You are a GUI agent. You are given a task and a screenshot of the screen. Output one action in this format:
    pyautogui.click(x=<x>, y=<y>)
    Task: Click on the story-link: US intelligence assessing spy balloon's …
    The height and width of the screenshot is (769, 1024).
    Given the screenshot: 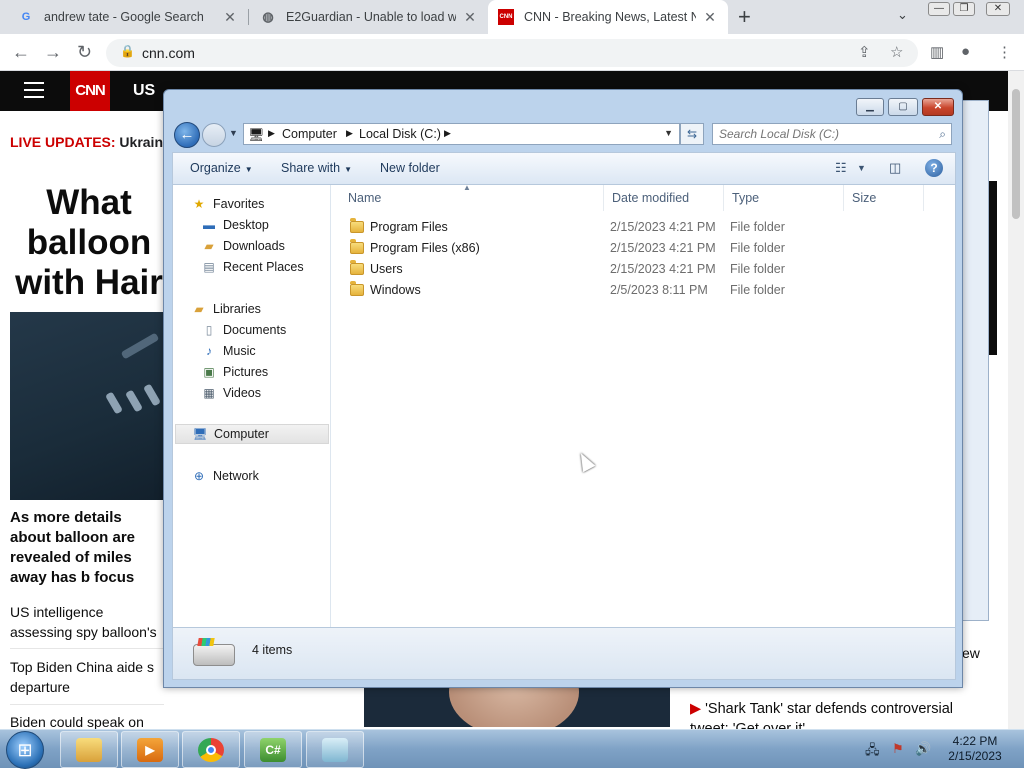 What is the action you would take?
    pyautogui.click(x=87, y=623)
    